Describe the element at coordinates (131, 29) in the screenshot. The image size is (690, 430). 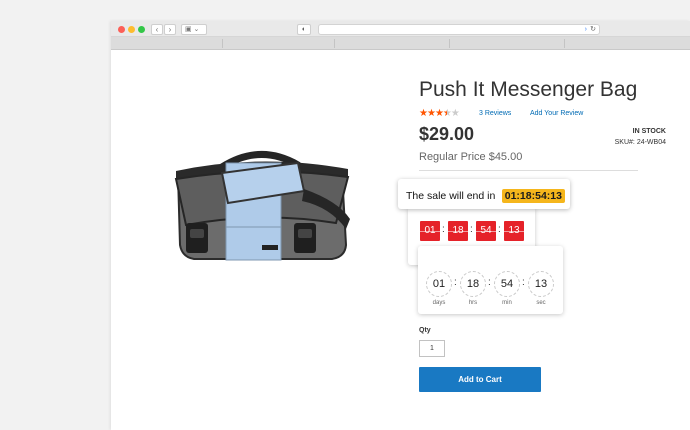
I see `minimize-window-button` at that location.